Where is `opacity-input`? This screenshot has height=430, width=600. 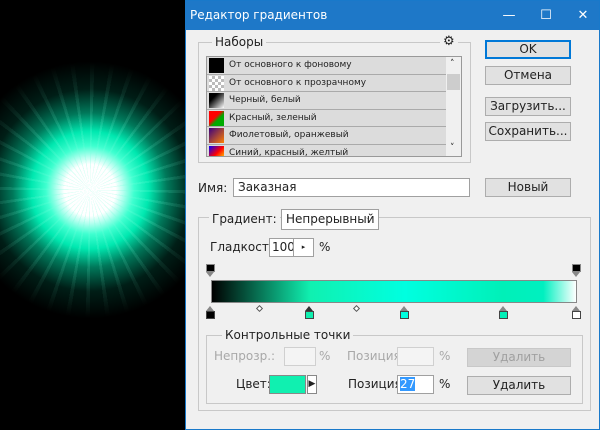
opacity-input is located at coordinates (300, 356).